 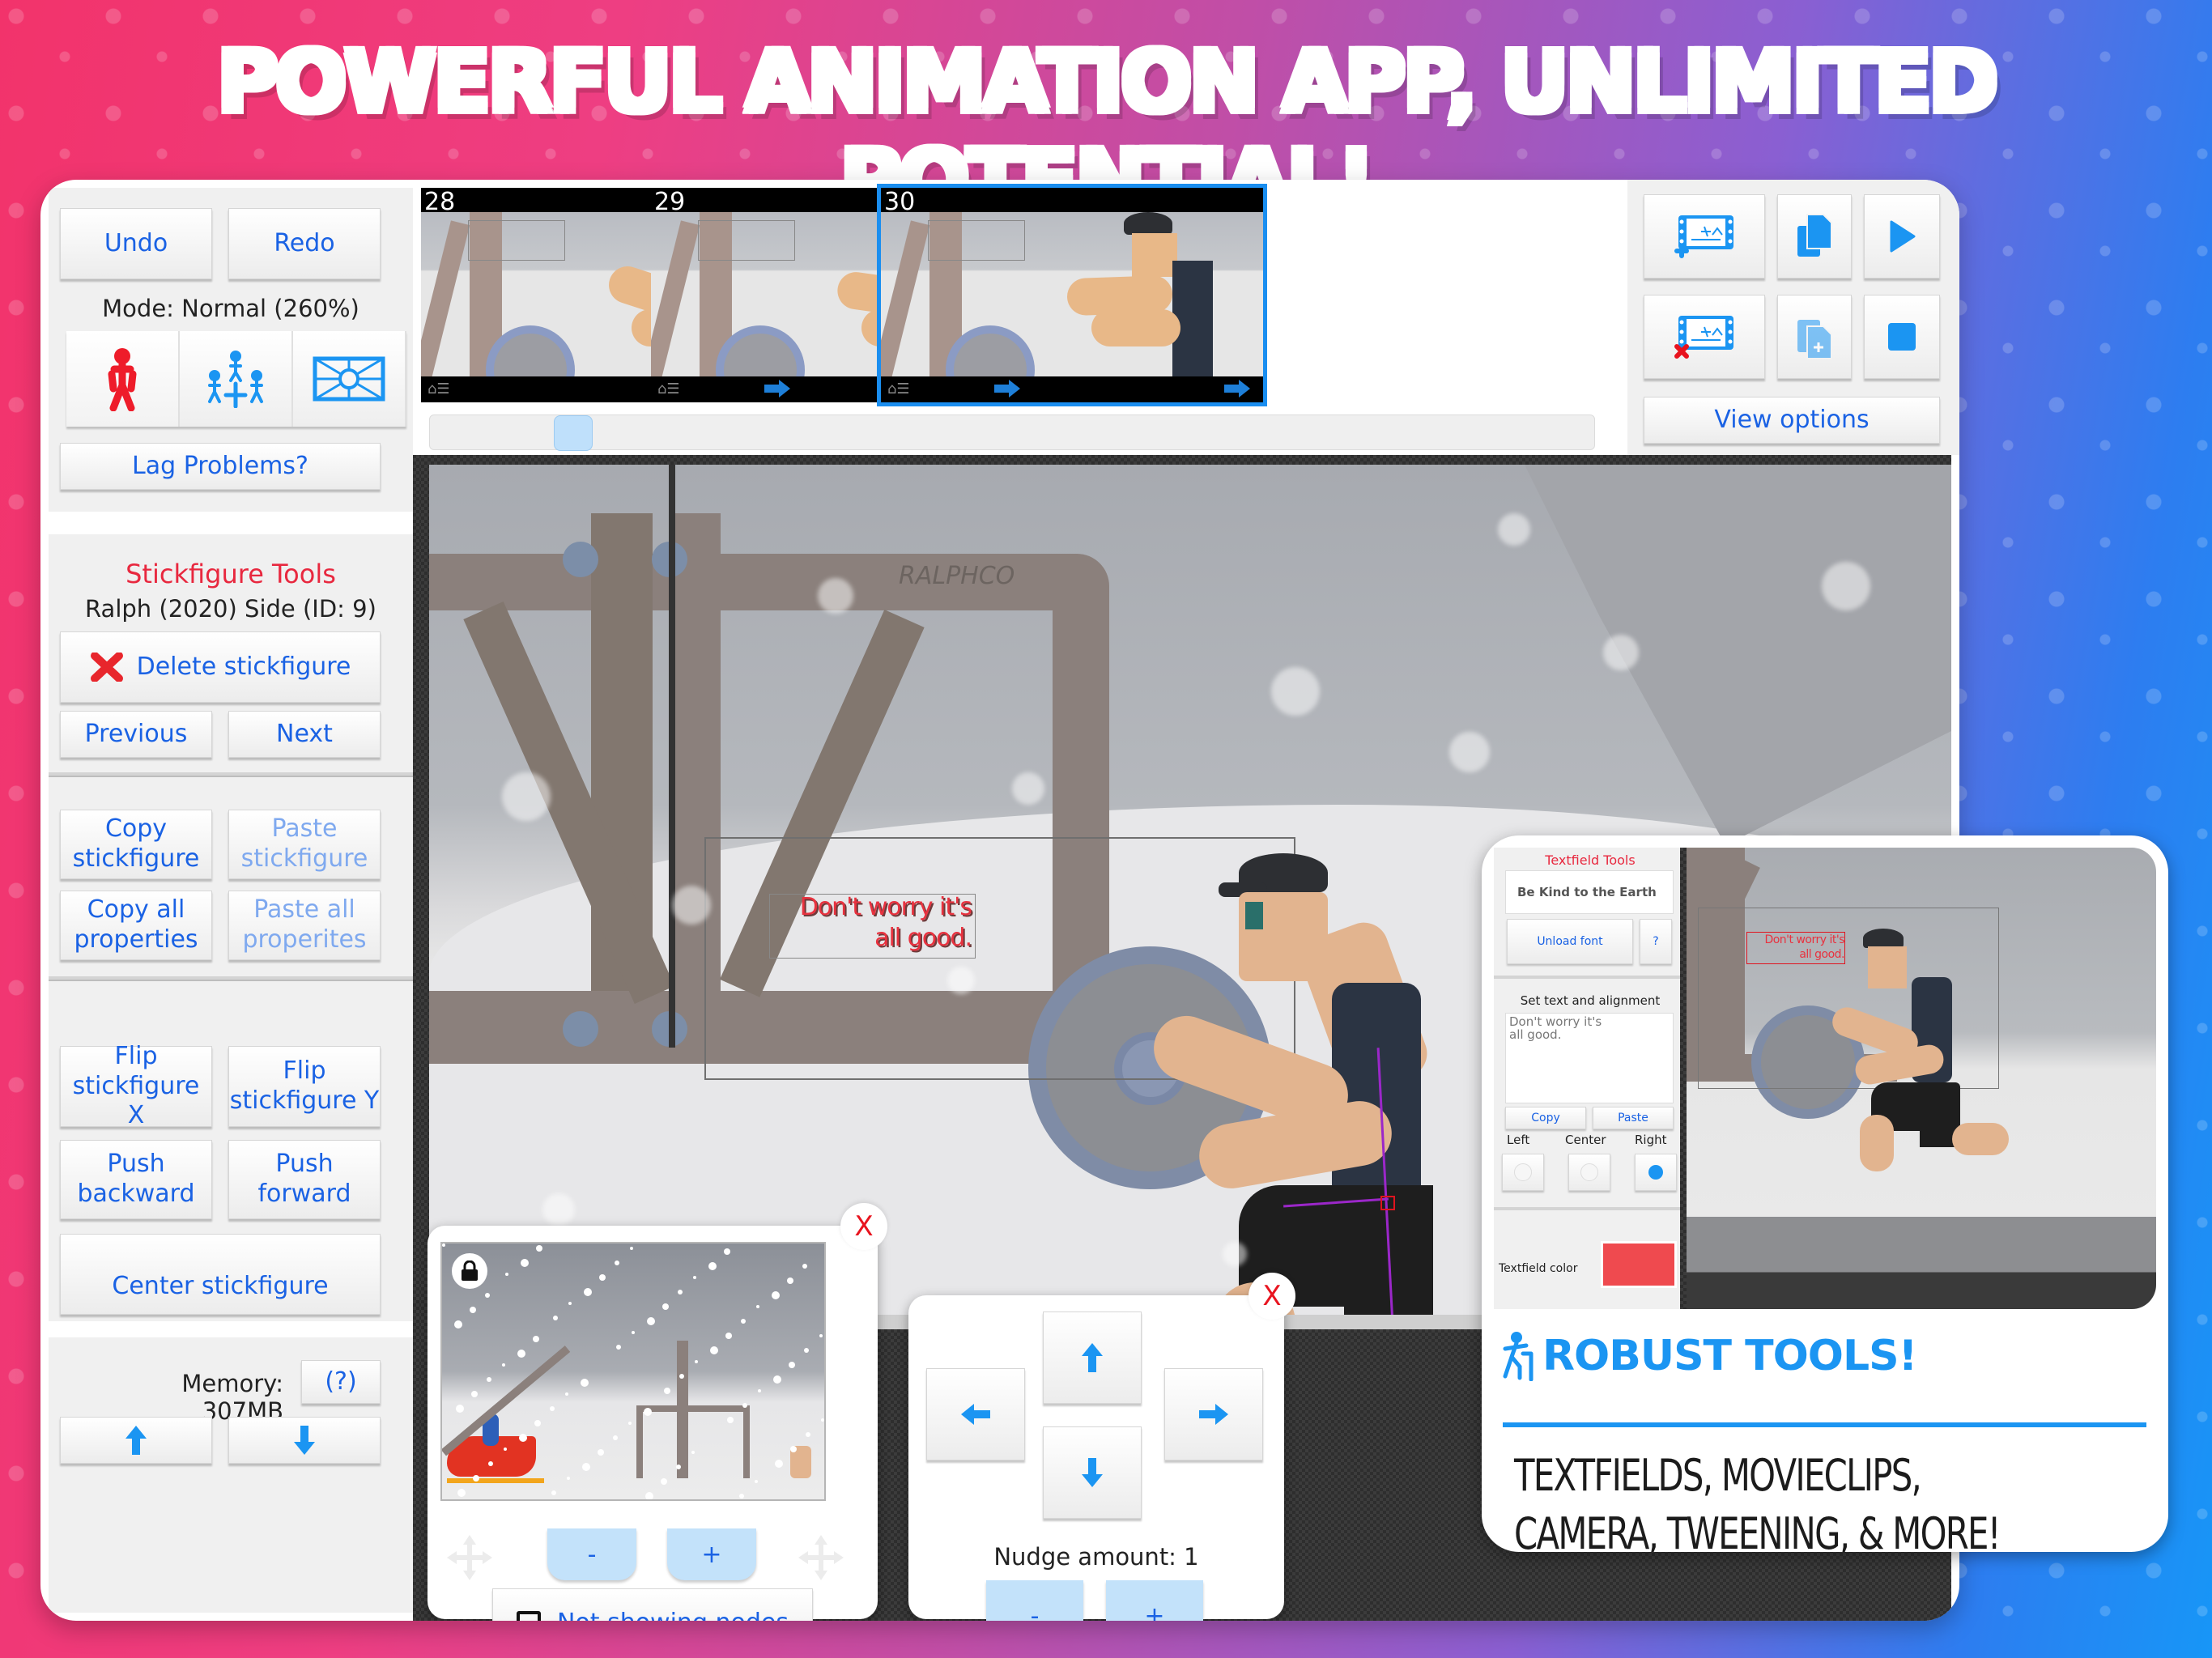 What do you see at coordinates (305, 243) in the screenshot?
I see `redo-button: Redo` at bounding box center [305, 243].